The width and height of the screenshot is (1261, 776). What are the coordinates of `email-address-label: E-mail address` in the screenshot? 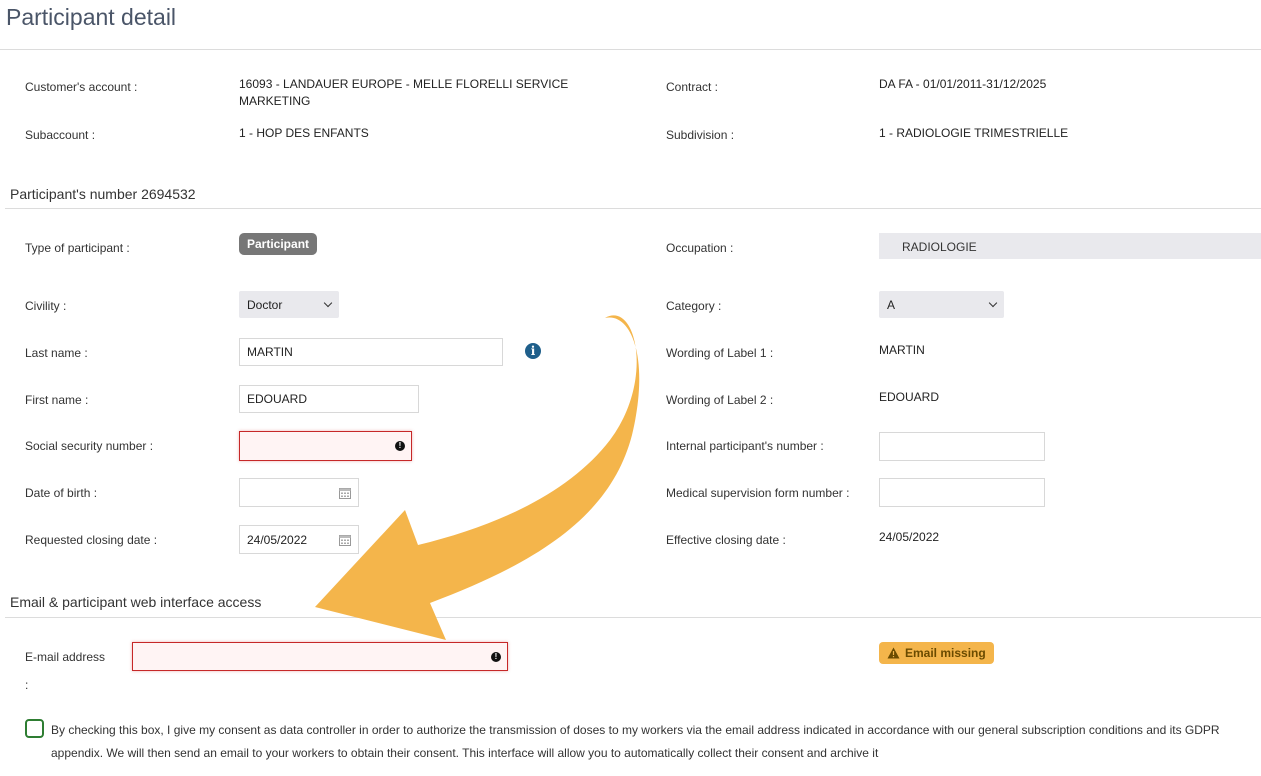 It's located at (65, 657).